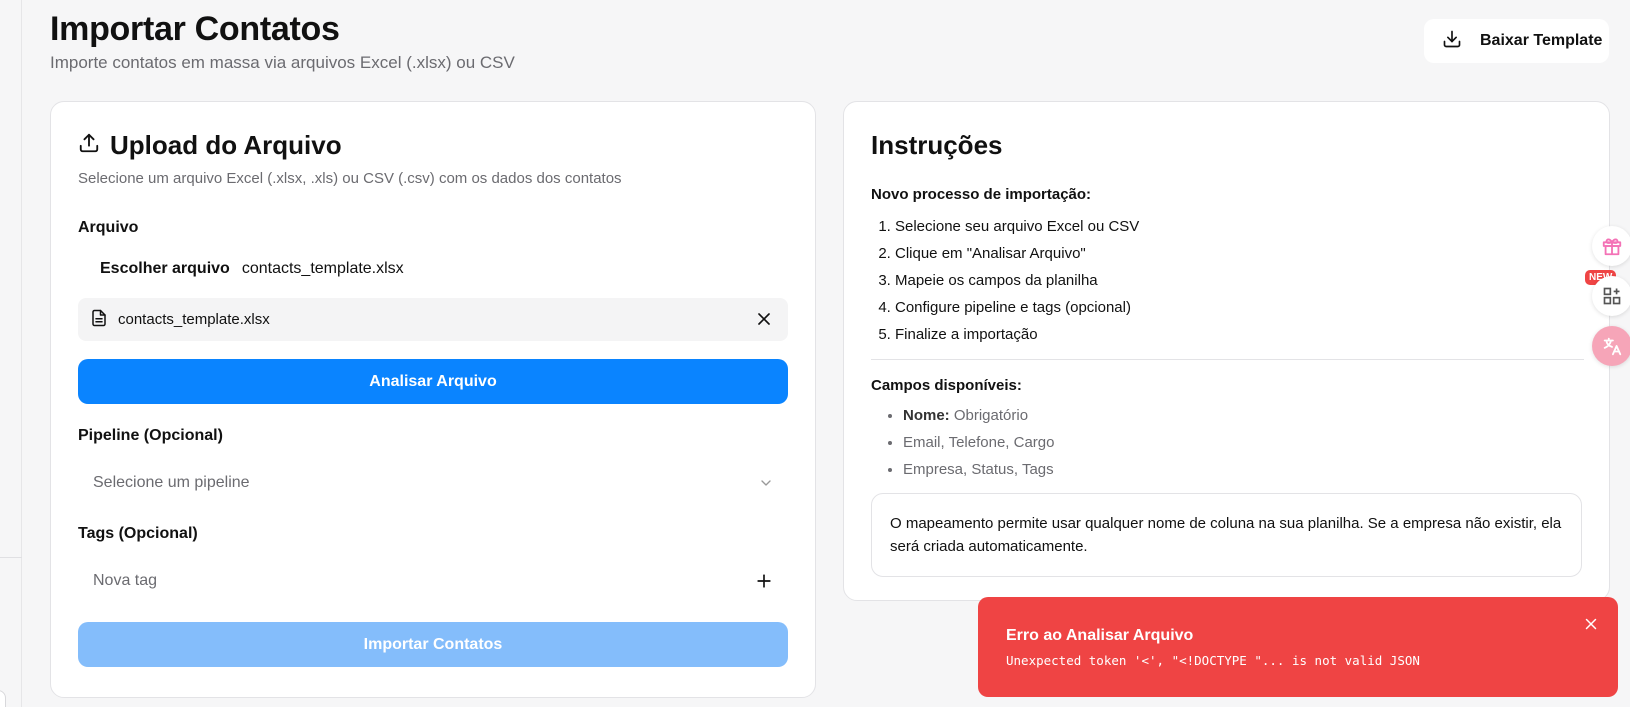 This screenshot has width=1630, height=707. Describe the element at coordinates (433, 381) in the screenshot. I see `analyze-file-button: Analisar Arquivo` at that location.